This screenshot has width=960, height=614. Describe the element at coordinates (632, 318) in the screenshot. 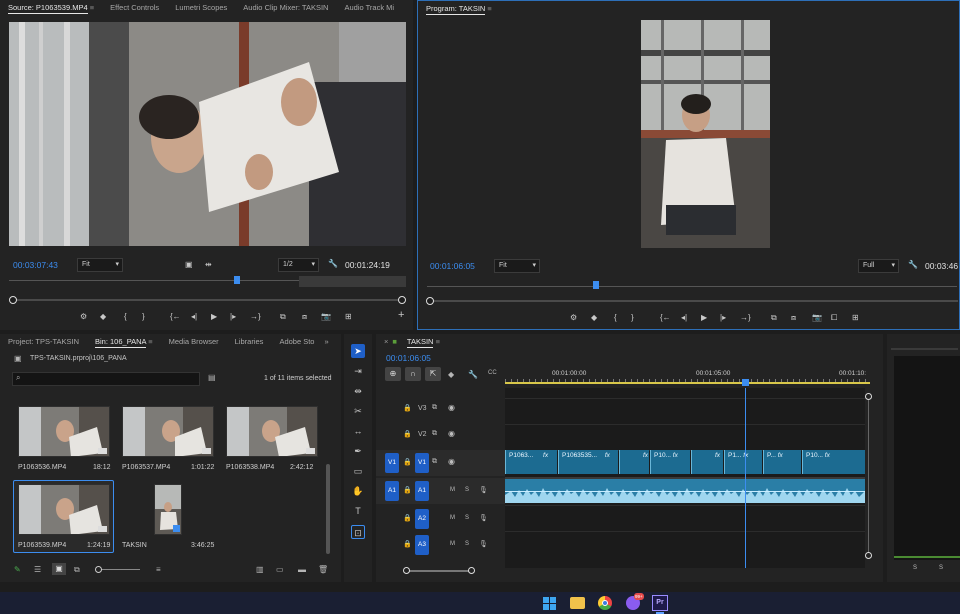

I see `program-mark-out-button: }` at that location.